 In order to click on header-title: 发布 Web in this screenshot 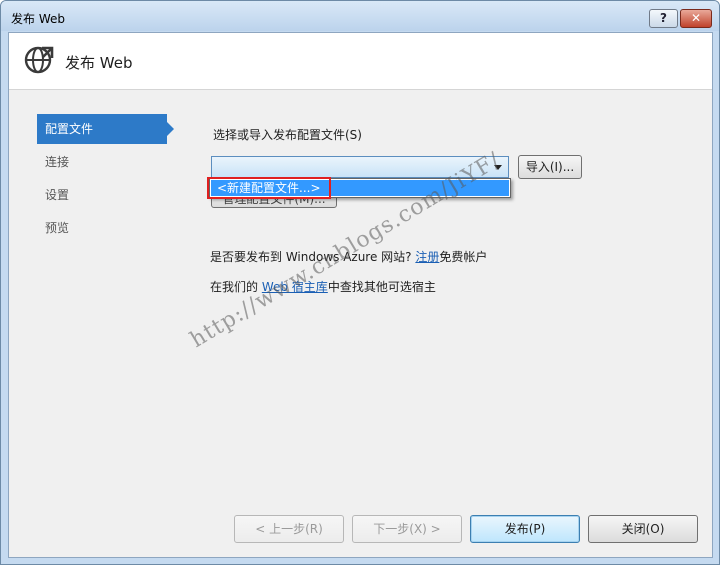, I will do `click(99, 63)`.